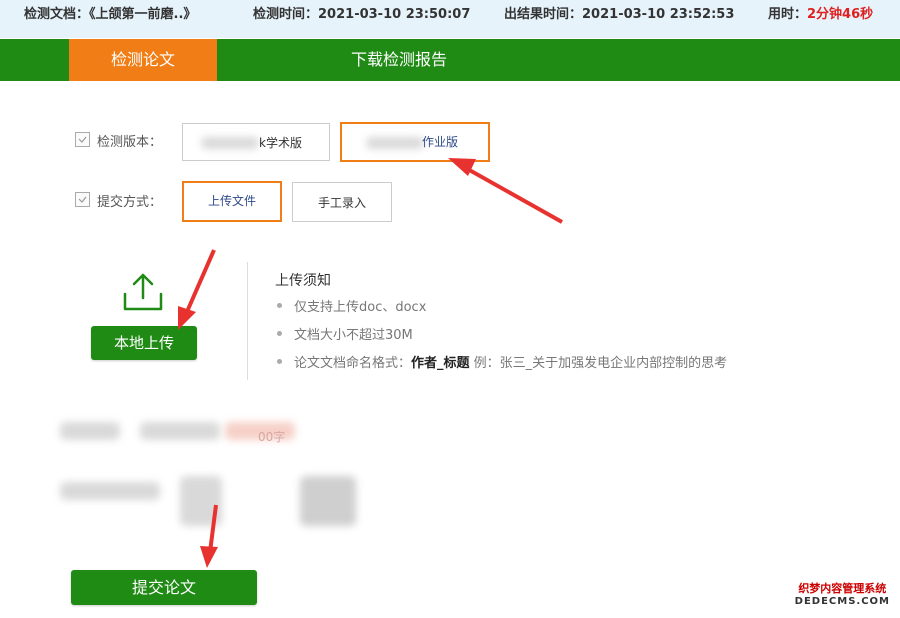 The height and width of the screenshot is (618, 900). Describe the element at coordinates (842, 588) in the screenshot. I see `watermark-line1: 织梦内容管理系统` at that location.